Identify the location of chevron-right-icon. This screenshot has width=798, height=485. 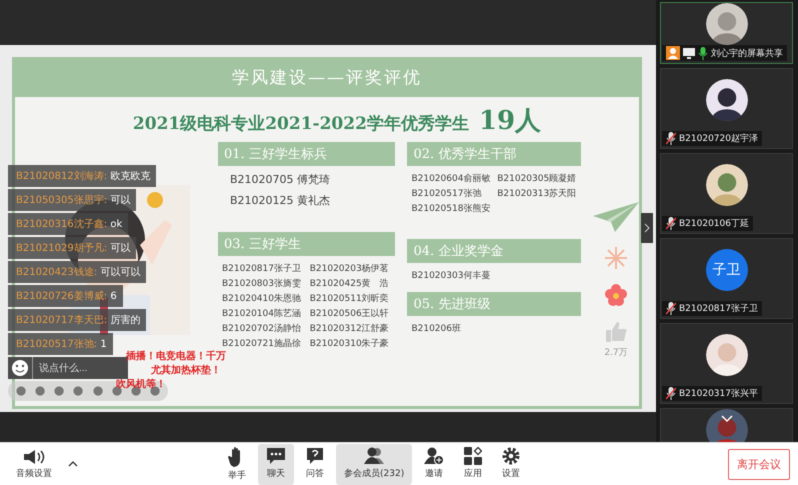
(647, 228).